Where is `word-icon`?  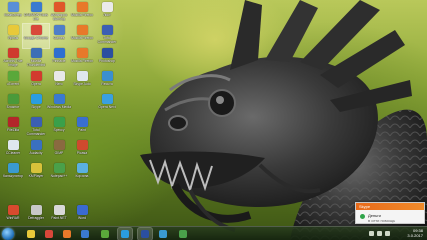 word-icon is located at coordinates (82, 210).